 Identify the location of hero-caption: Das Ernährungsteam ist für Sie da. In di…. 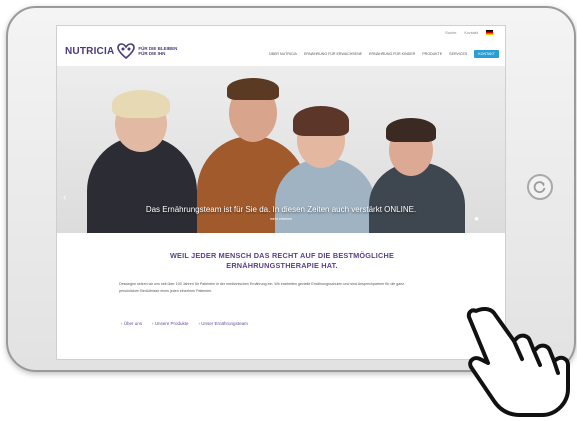
(281, 209).